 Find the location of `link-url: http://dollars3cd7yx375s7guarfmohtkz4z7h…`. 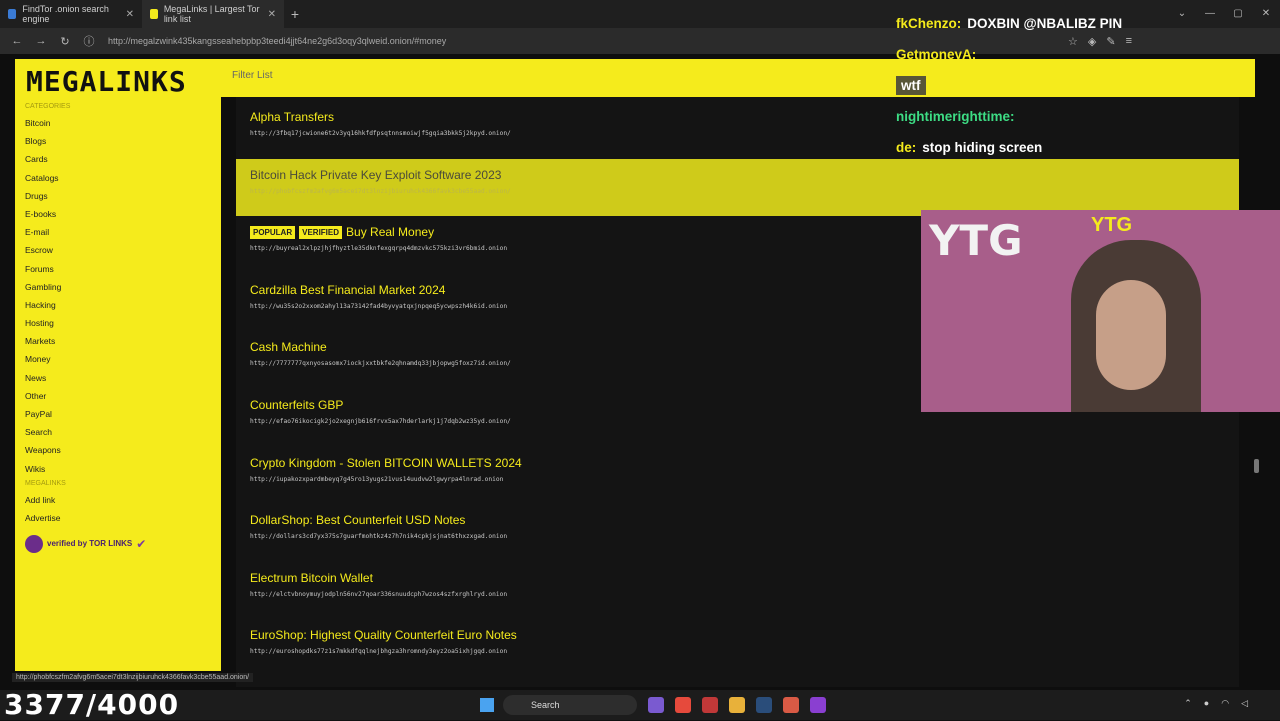

link-url: http://dollars3cd7yx375s7guarfmohtkz4z7h… is located at coordinates (737, 536).